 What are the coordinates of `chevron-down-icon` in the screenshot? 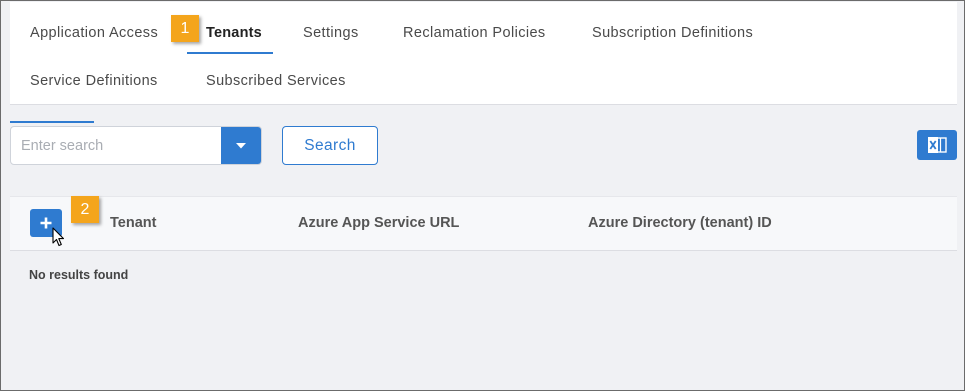 It's located at (241, 145).